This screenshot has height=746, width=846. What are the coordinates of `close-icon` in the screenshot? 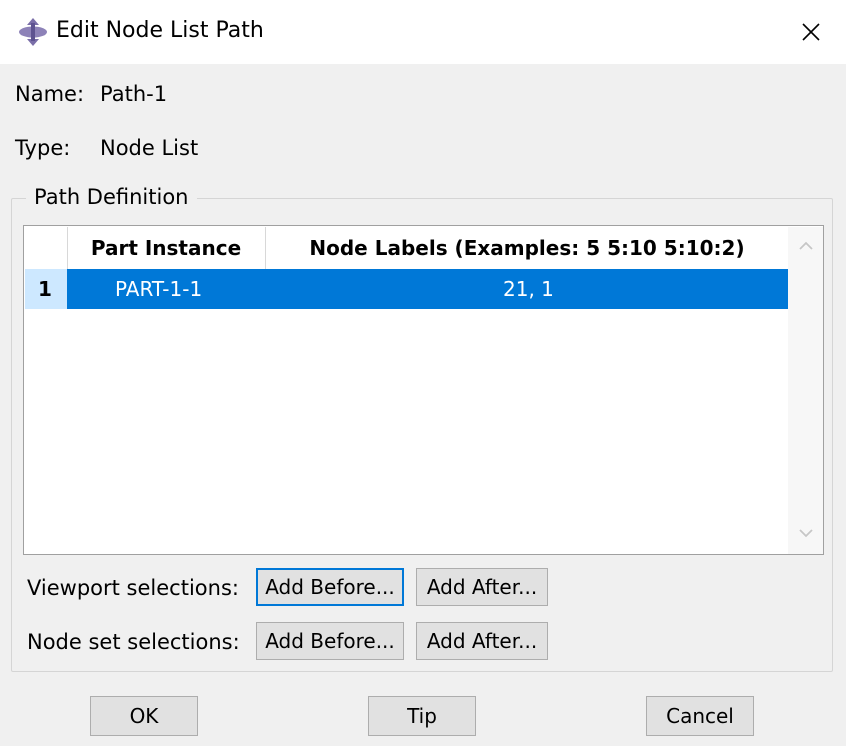 It's located at (811, 32).